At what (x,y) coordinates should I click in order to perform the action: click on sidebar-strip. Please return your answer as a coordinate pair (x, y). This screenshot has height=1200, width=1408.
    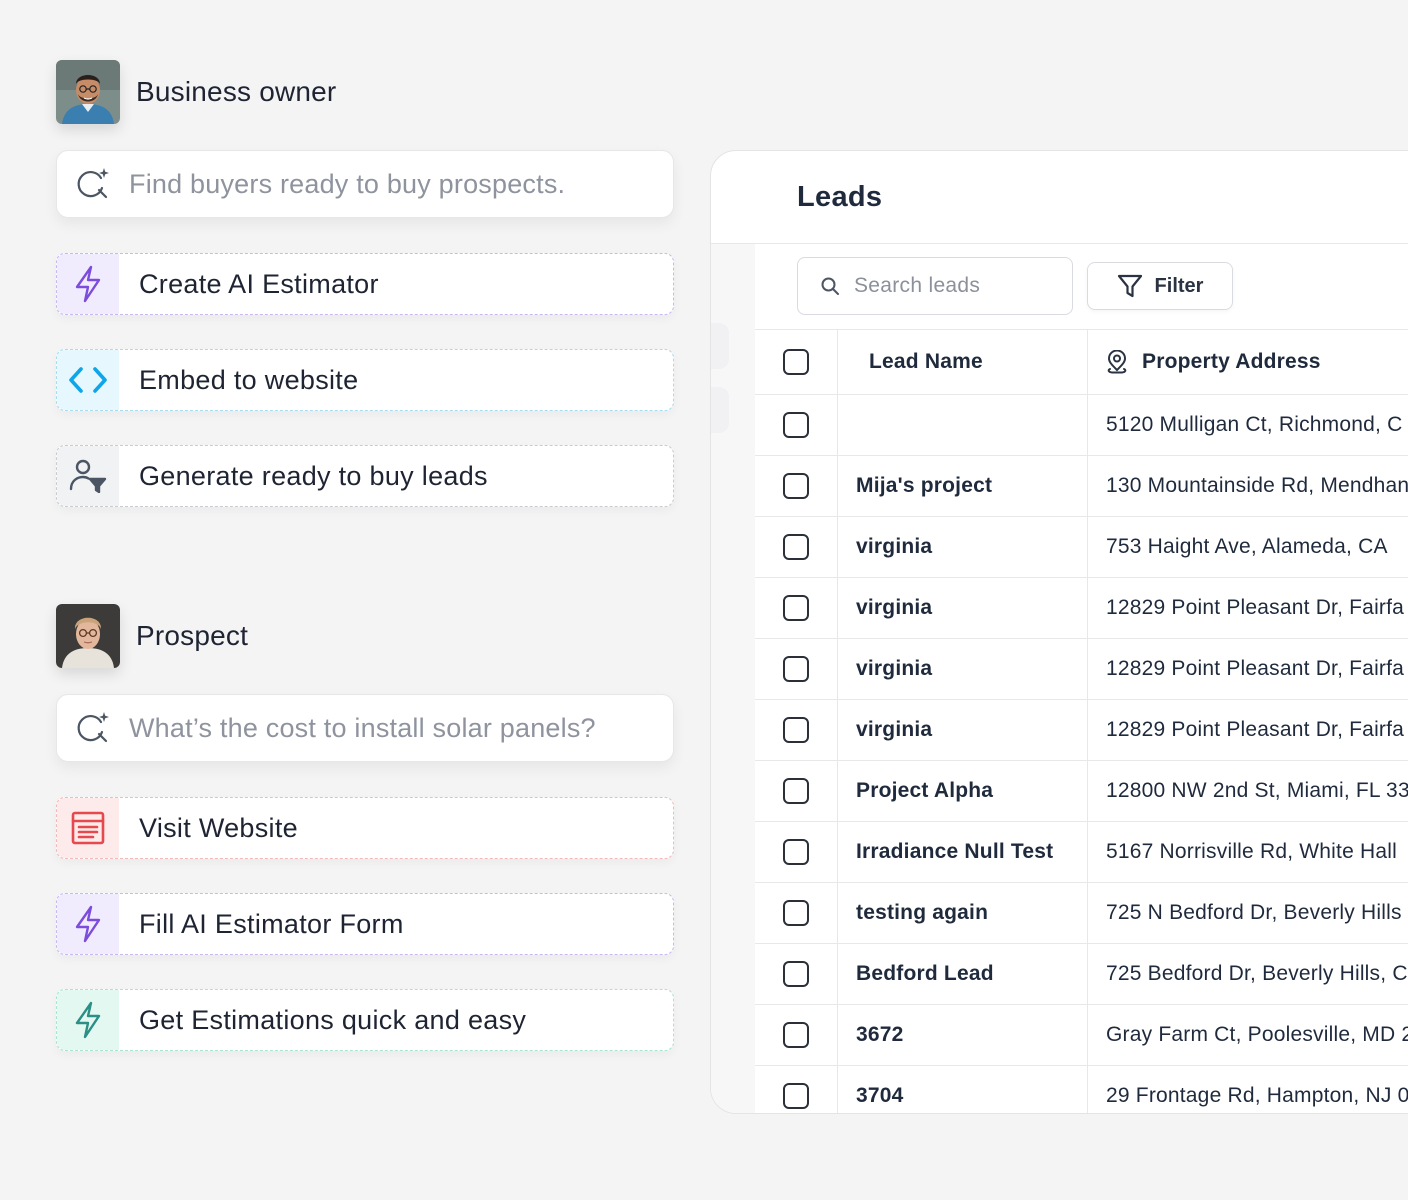
    Looking at the image, I should click on (733, 678).